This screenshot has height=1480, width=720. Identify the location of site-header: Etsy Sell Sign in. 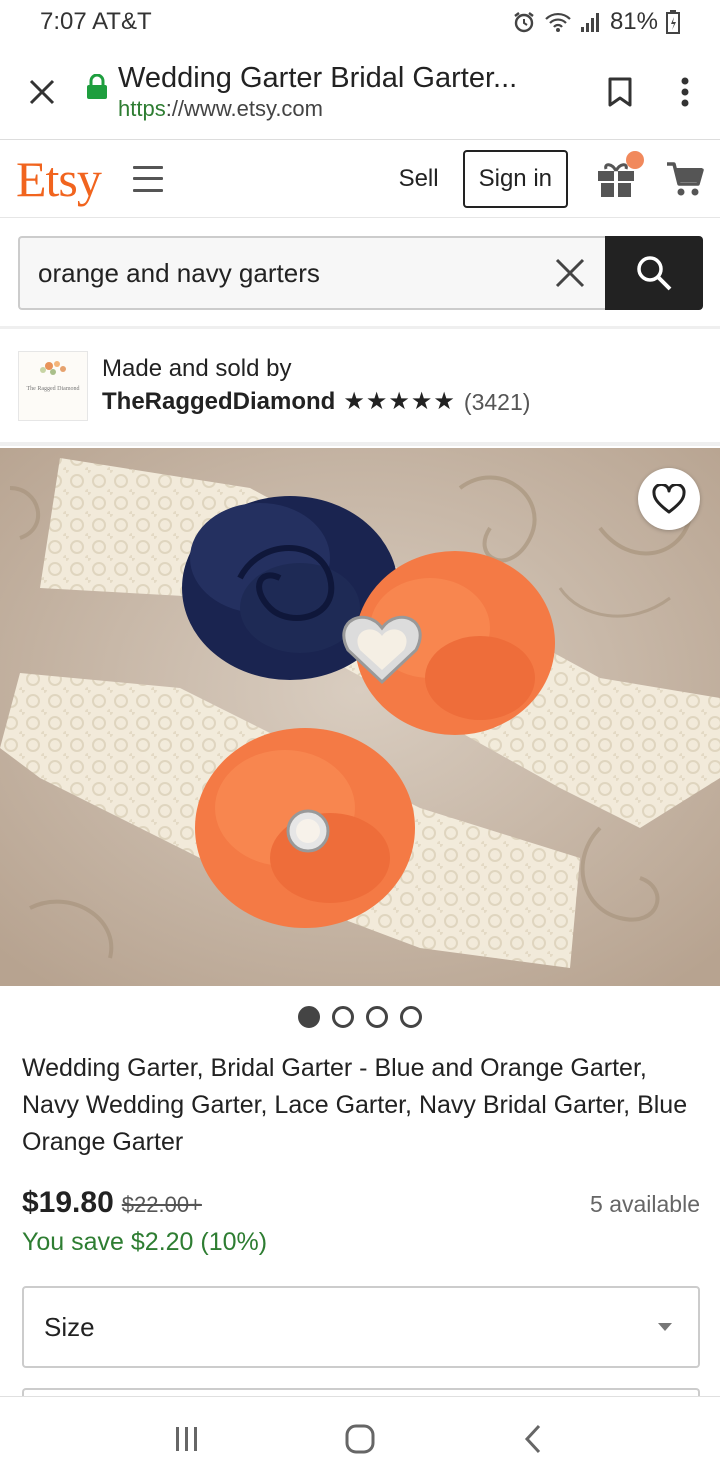
(360, 179).